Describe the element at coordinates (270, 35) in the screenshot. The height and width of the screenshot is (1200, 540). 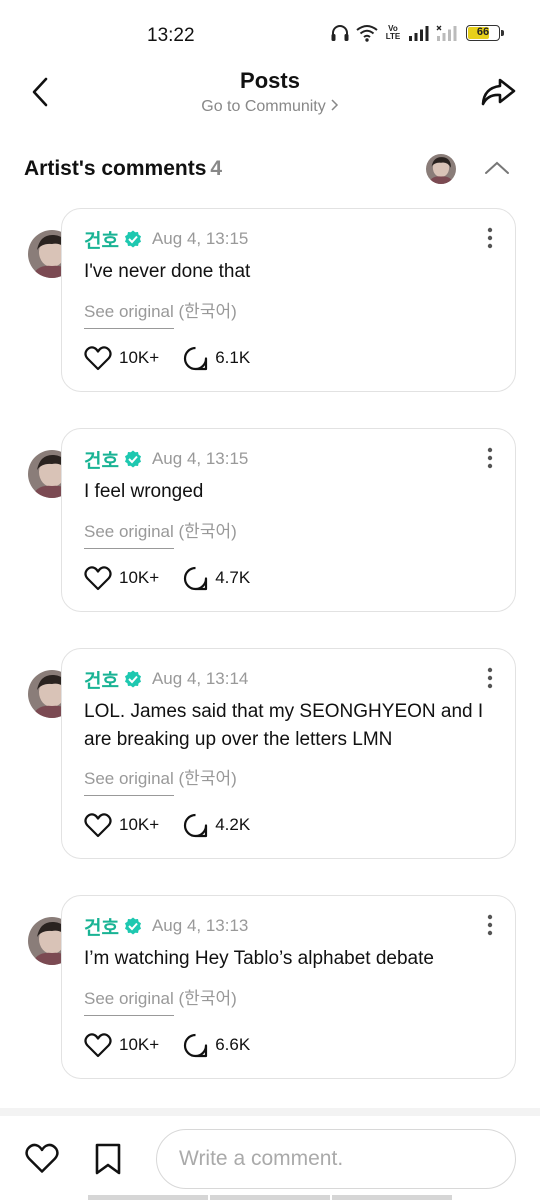
I see `status-bar: 13:22 Vo LTE 66` at that location.